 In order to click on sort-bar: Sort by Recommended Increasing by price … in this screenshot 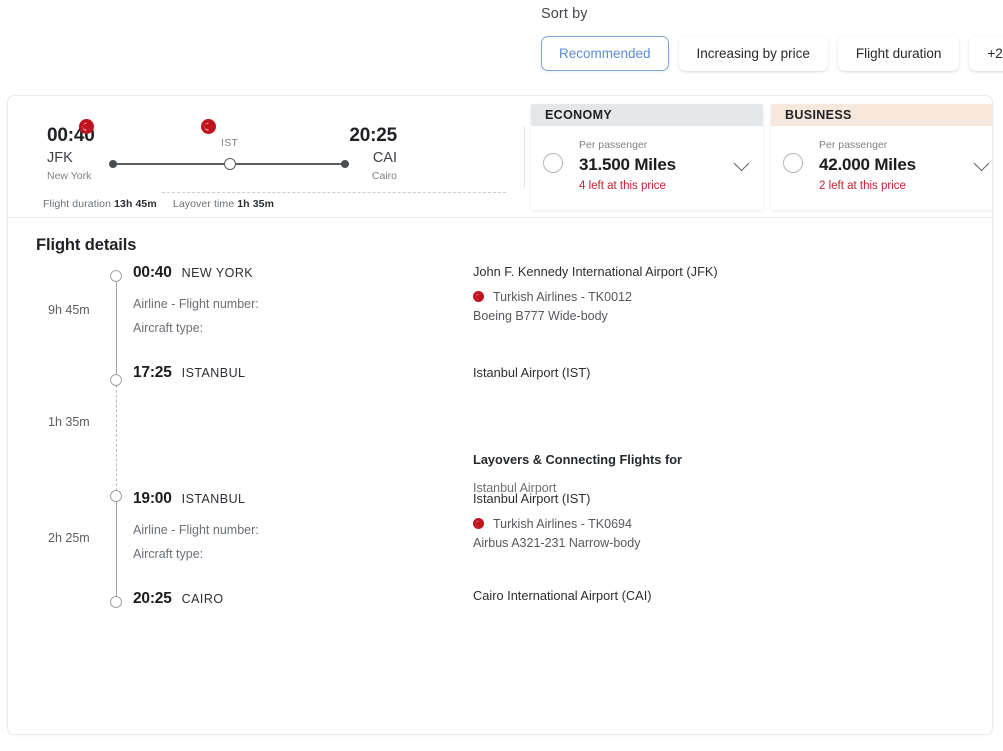, I will do `click(772, 38)`.